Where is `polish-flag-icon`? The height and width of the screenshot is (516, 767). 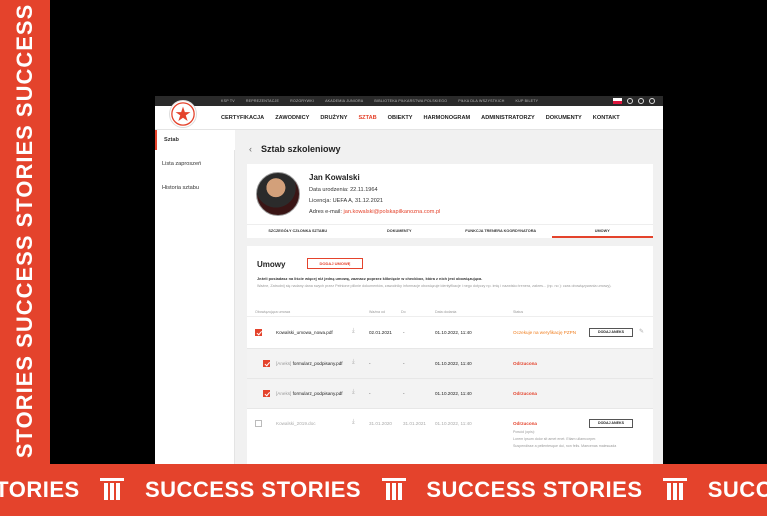
polish-flag-icon is located at coordinates (617, 101).